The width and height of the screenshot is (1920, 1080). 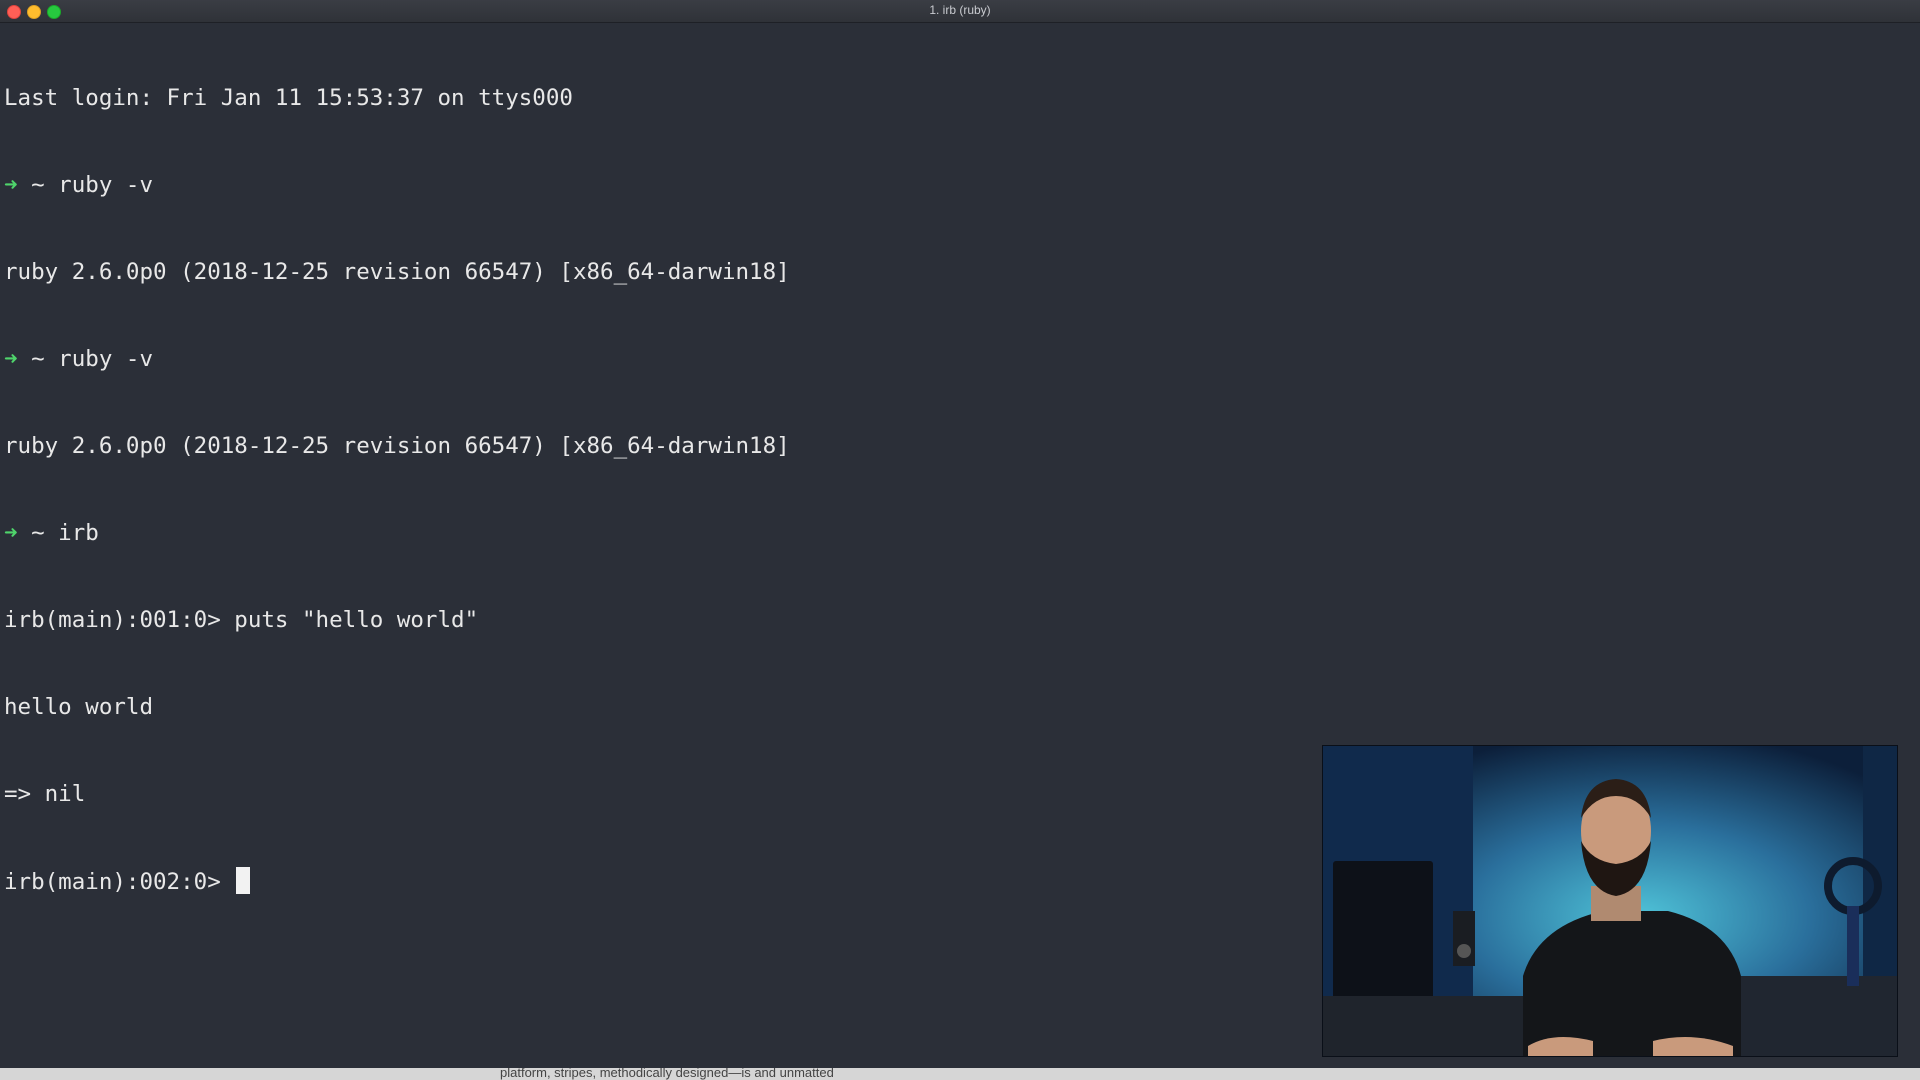 What do you see at coordinates (45, 794) in the screenshot?
I see `line-text: => nil` at bounding box center [45, 794].